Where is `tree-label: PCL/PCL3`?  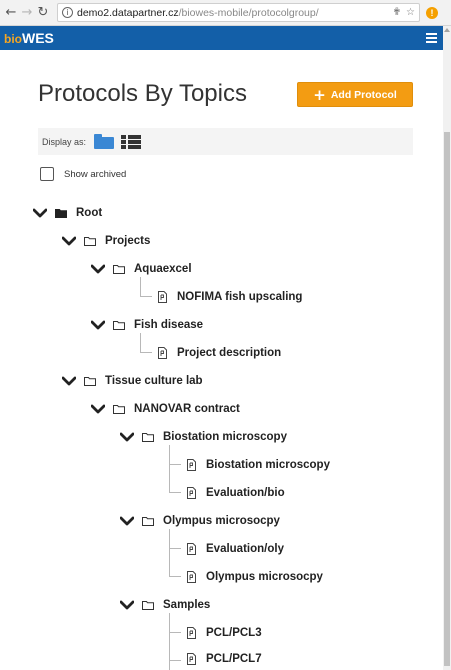
tree-label: PCL/PCL3 is located at coordinates (234, 633).